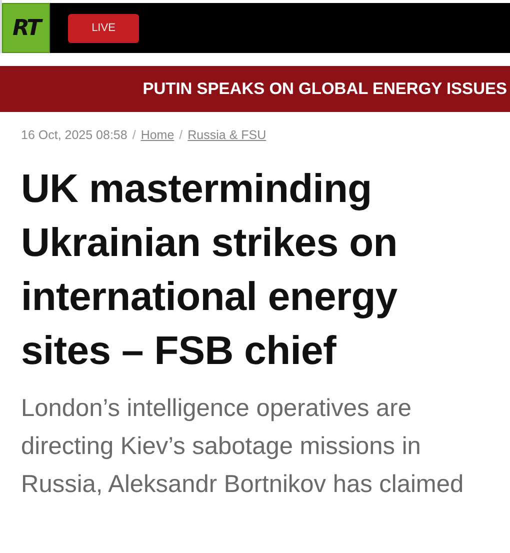  I want to click on site-logo: RT, so click(26, 28).